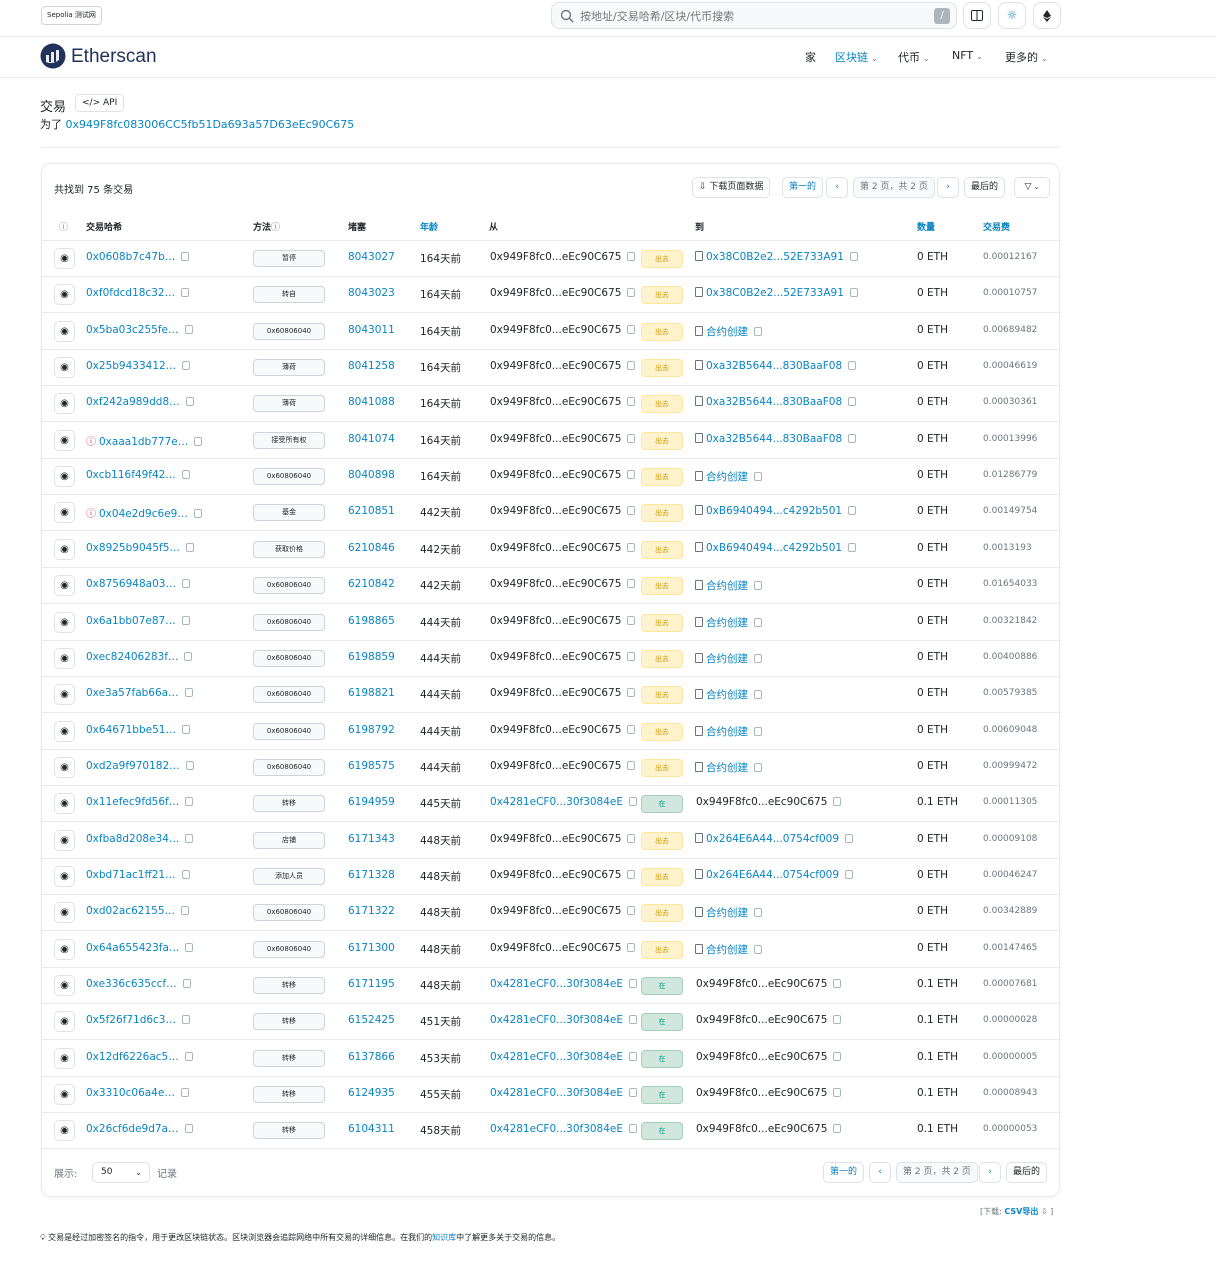 The height and width of the screenshot is (1284, 1216). What do you see at coordinates (990, 1172) in the screenshot?
I see `footer-next-page-button: ›` at bounding box center [990, 1172].